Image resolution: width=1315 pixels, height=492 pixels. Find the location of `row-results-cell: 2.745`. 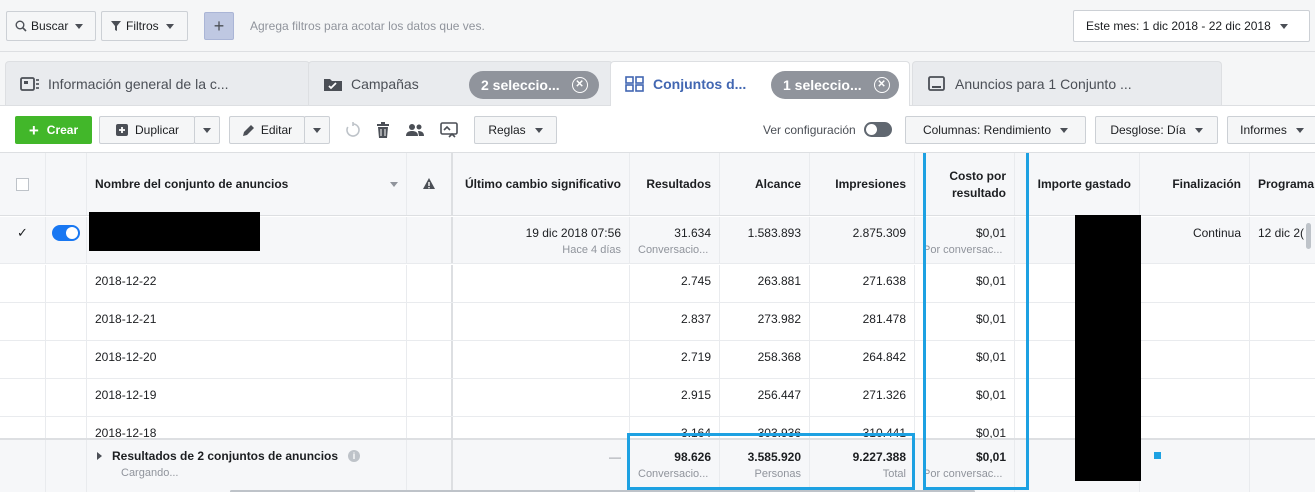

row-results-cell: 2.745 is located at coordinates (675, 283).